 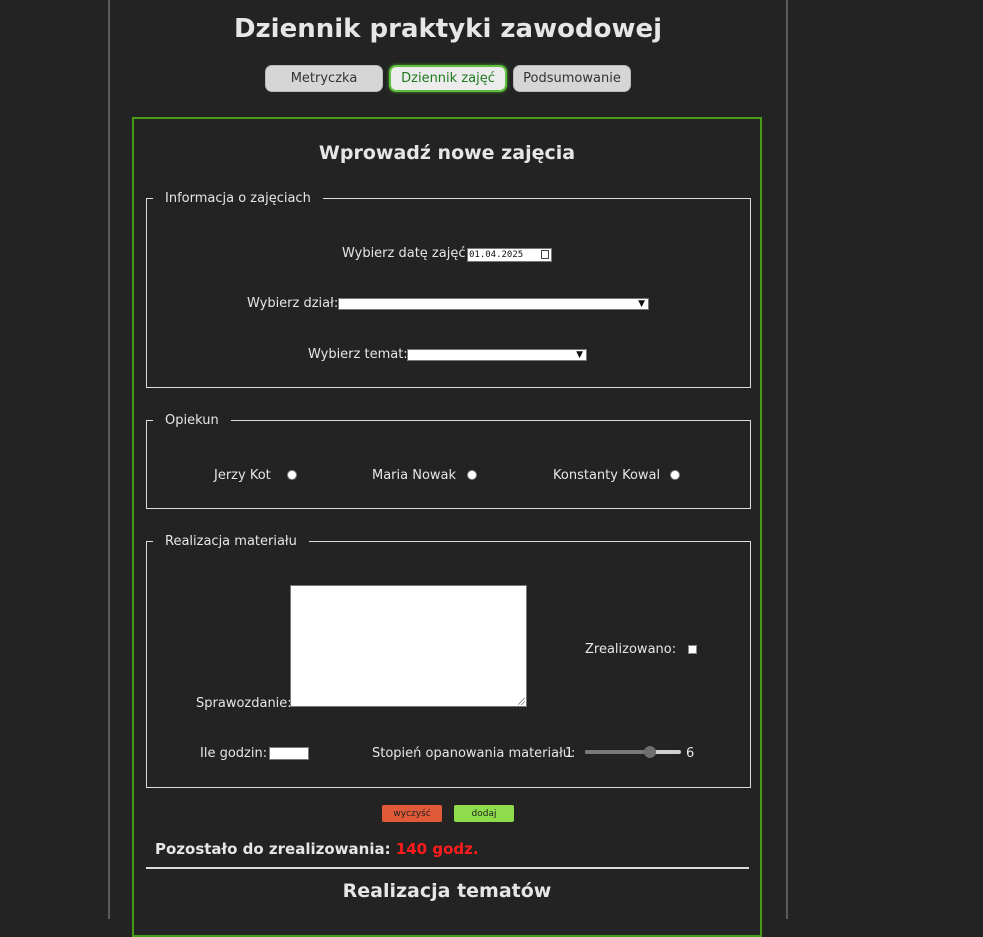 What do you see at coordinates (192, 420) in the screenshot?
I see `supervisor-legend: Opiekun` at bounding box center [192, 420].